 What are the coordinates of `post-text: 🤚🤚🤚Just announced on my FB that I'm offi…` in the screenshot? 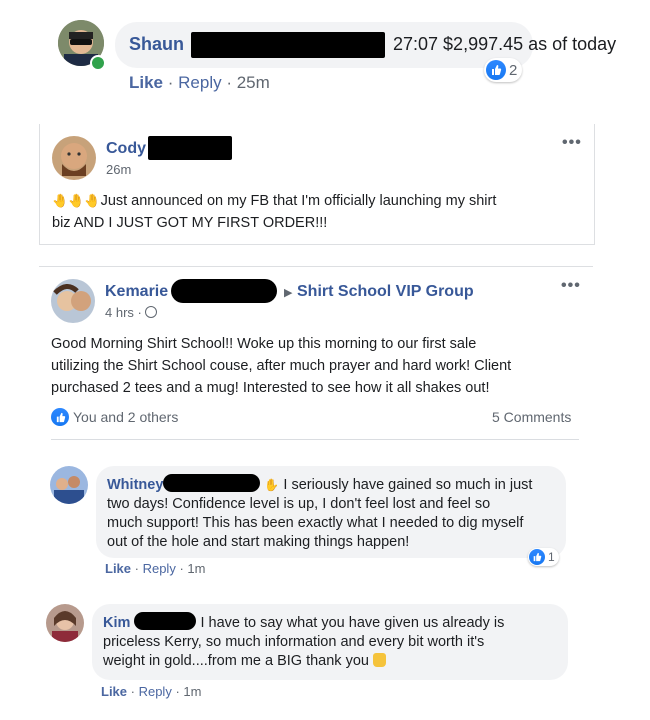 It's located at (274, 212).